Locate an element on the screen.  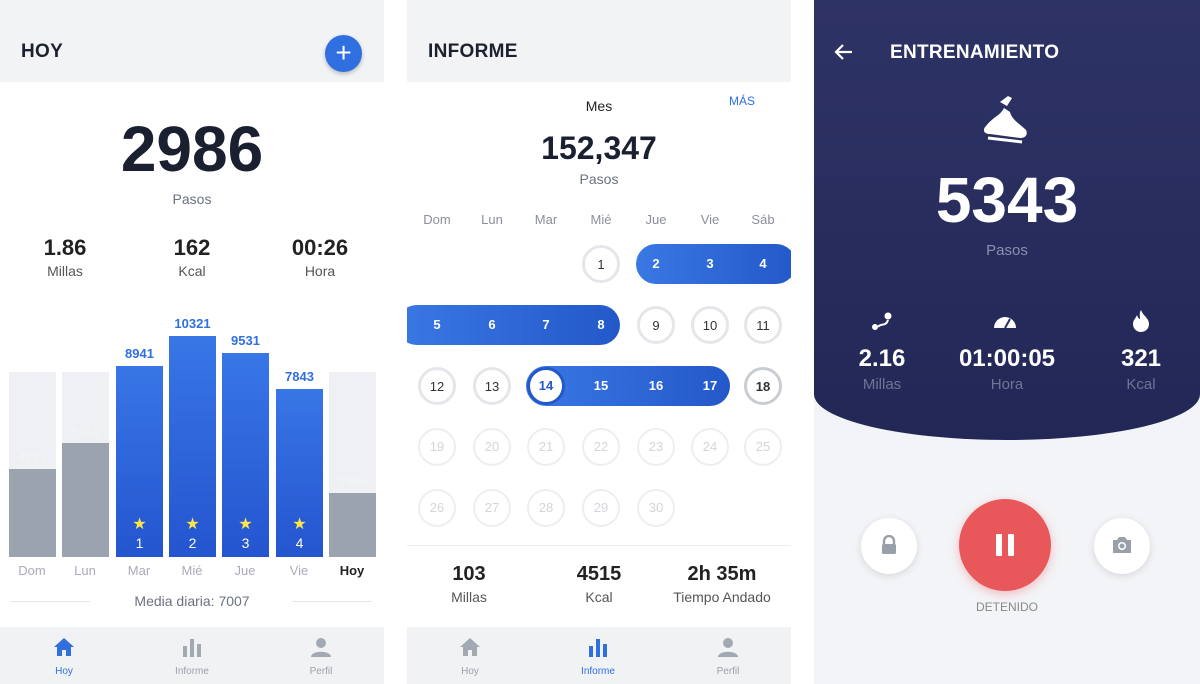
pause-icon is located at coordinates (1005, 545).